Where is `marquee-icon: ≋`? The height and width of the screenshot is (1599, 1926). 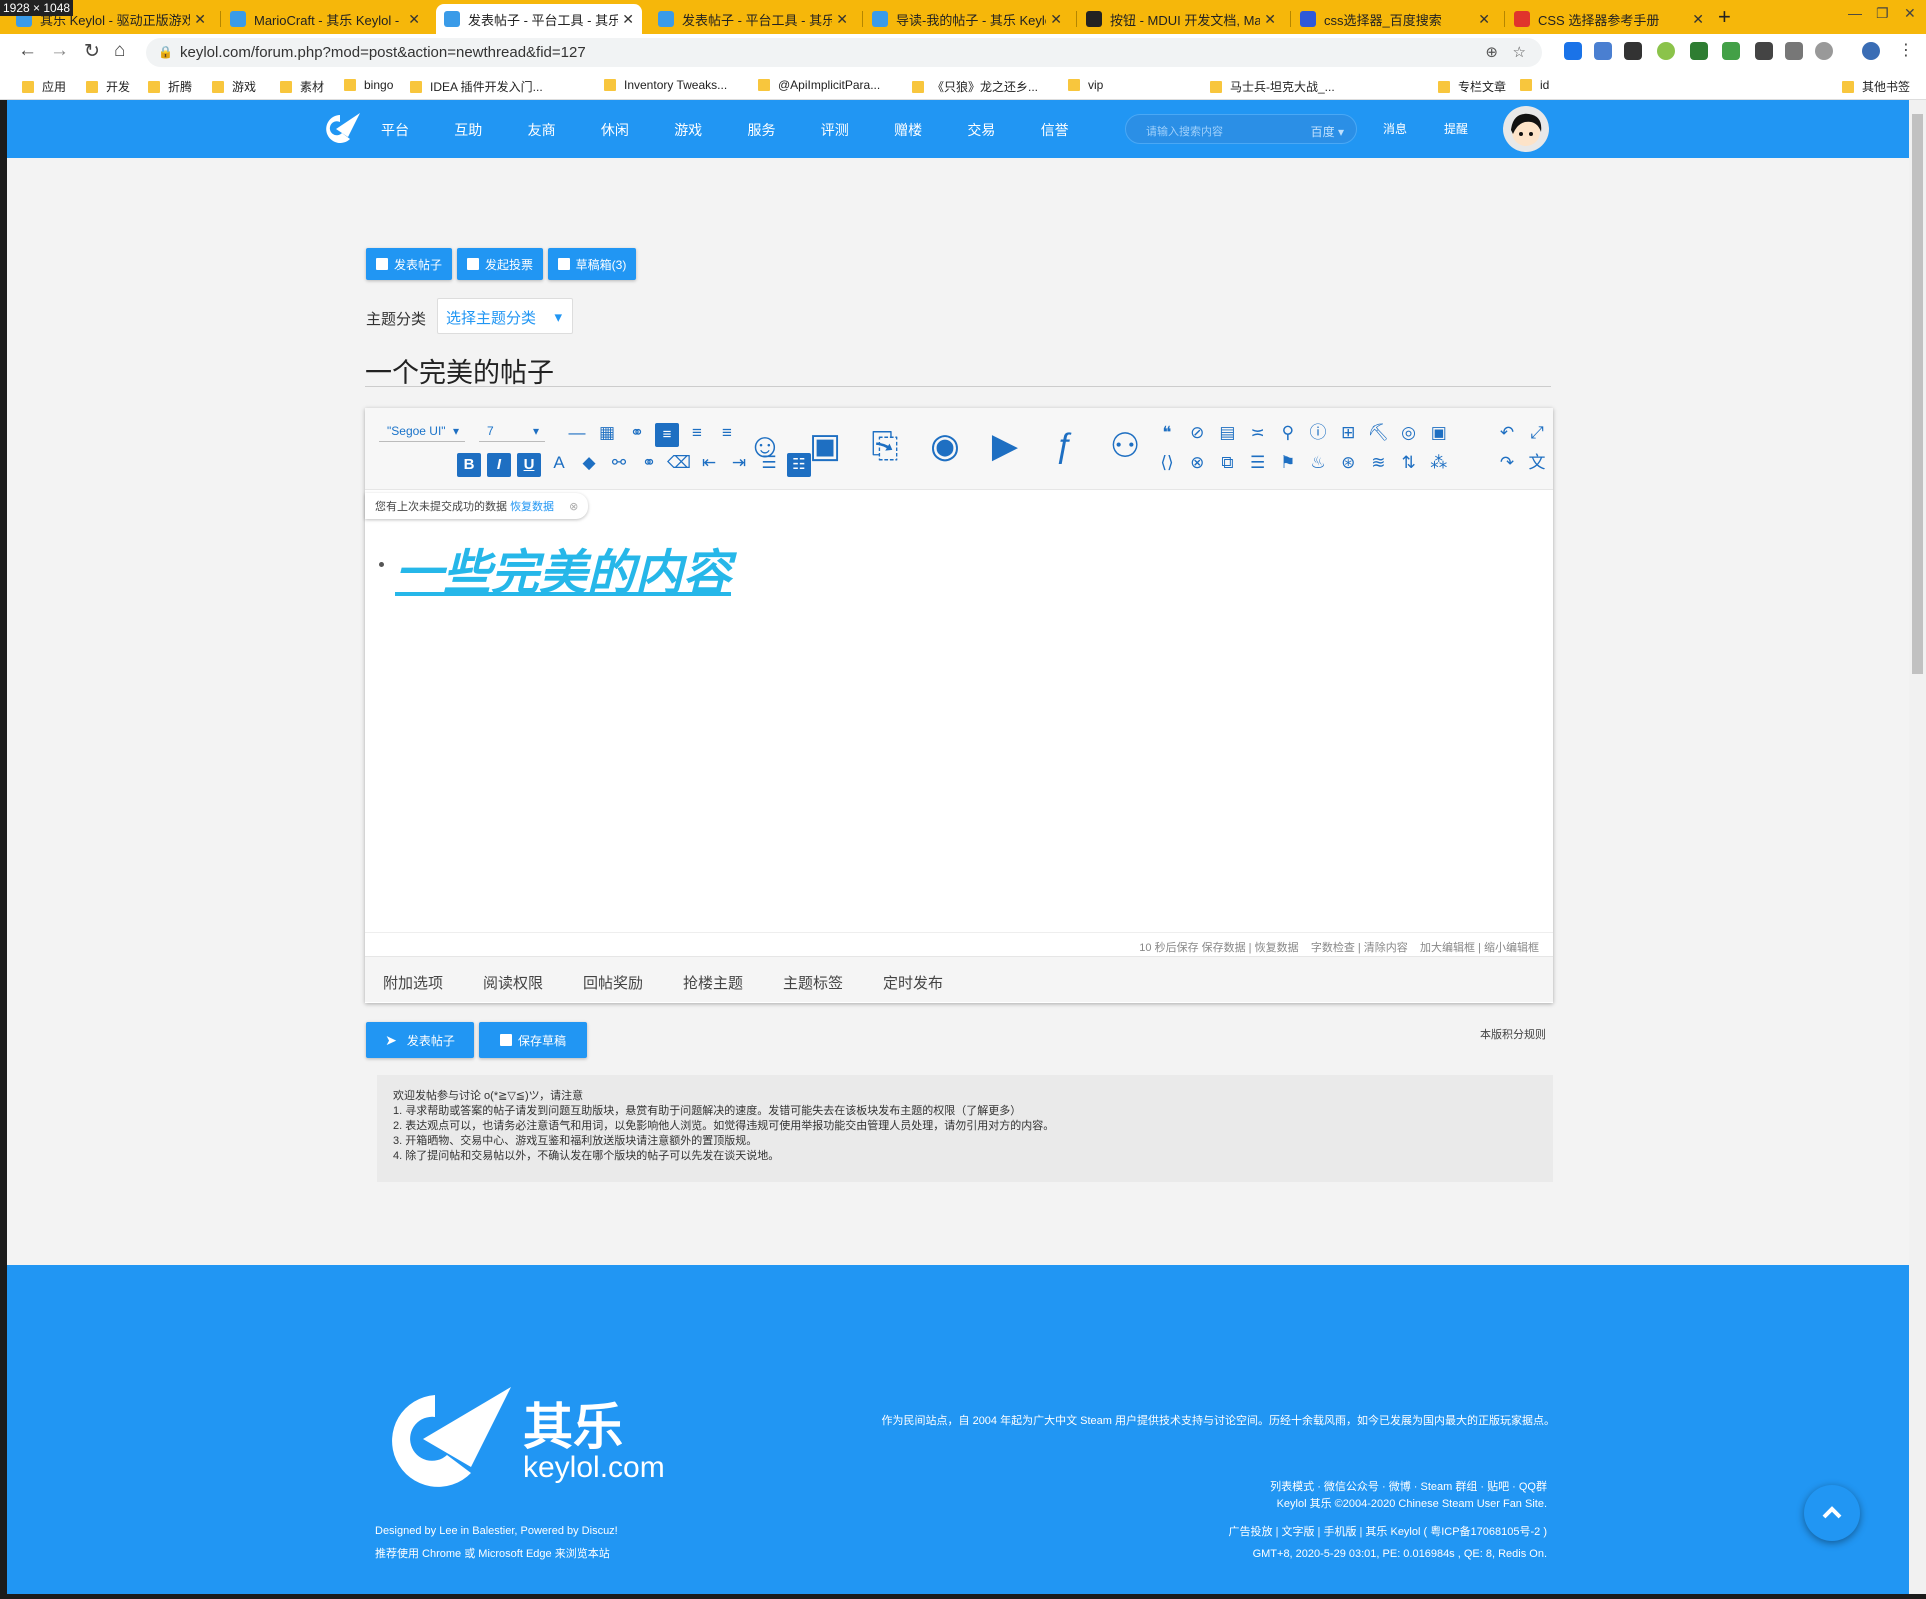
marquee-icon: ≋ is located at coordinates (1378, 463).